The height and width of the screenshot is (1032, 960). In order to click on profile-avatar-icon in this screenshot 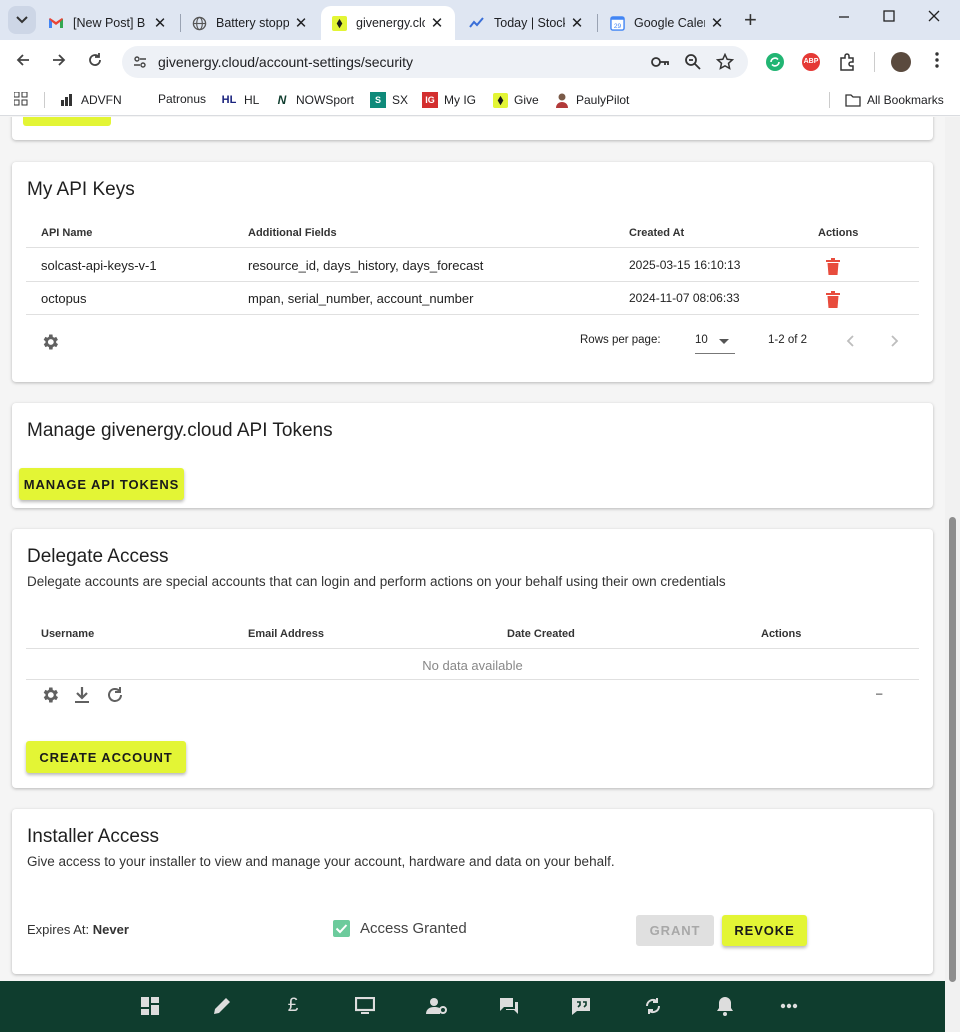, I will do `click(901, 62)`.